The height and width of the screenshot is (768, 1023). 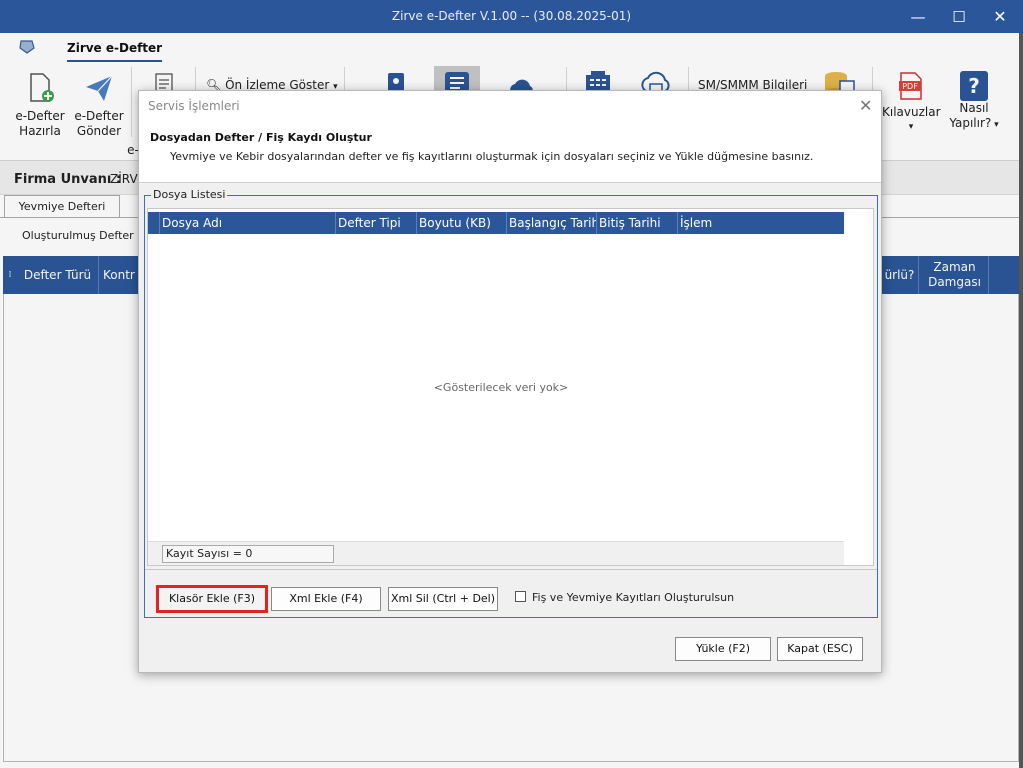 I want to click on col-baslangic-tarihi: Başlangıç Tarihi, so click(x=551, y=223).